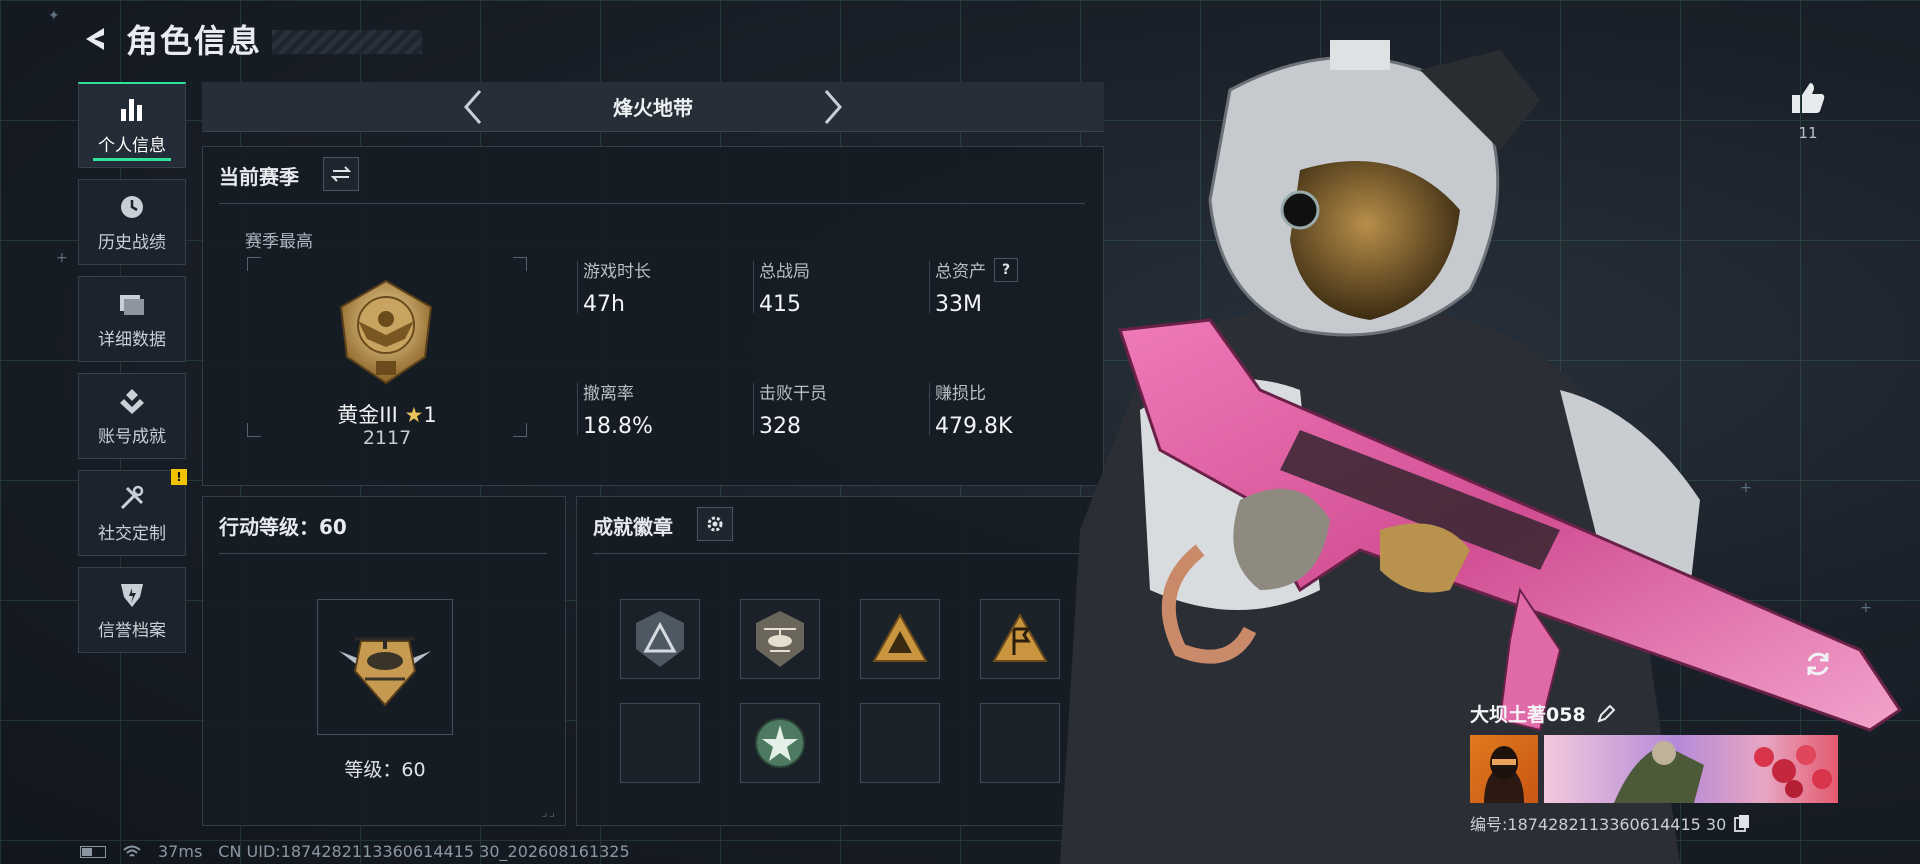  What do you see at coordinates (793, 394) in the screenshot?
I see `stat-label: 击败干员` at bounding box center [793, 394].